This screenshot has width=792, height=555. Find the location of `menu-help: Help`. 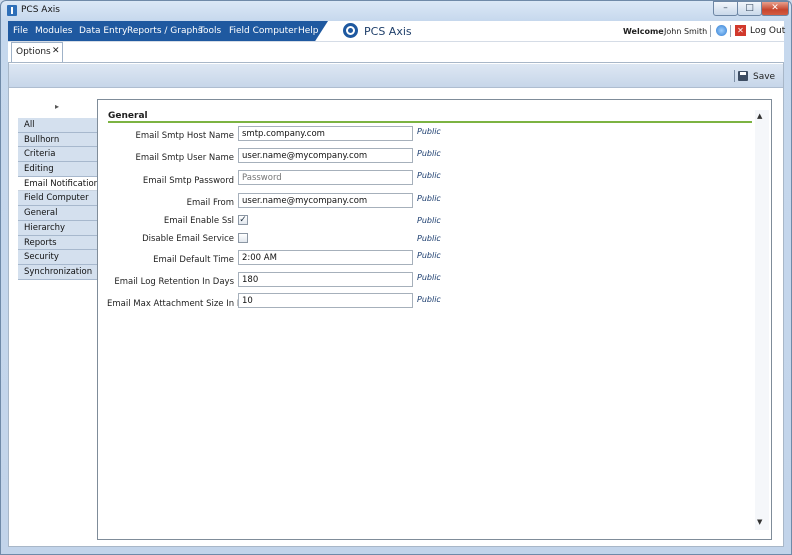

menu-help: Help is located at coordinates (308, 31).